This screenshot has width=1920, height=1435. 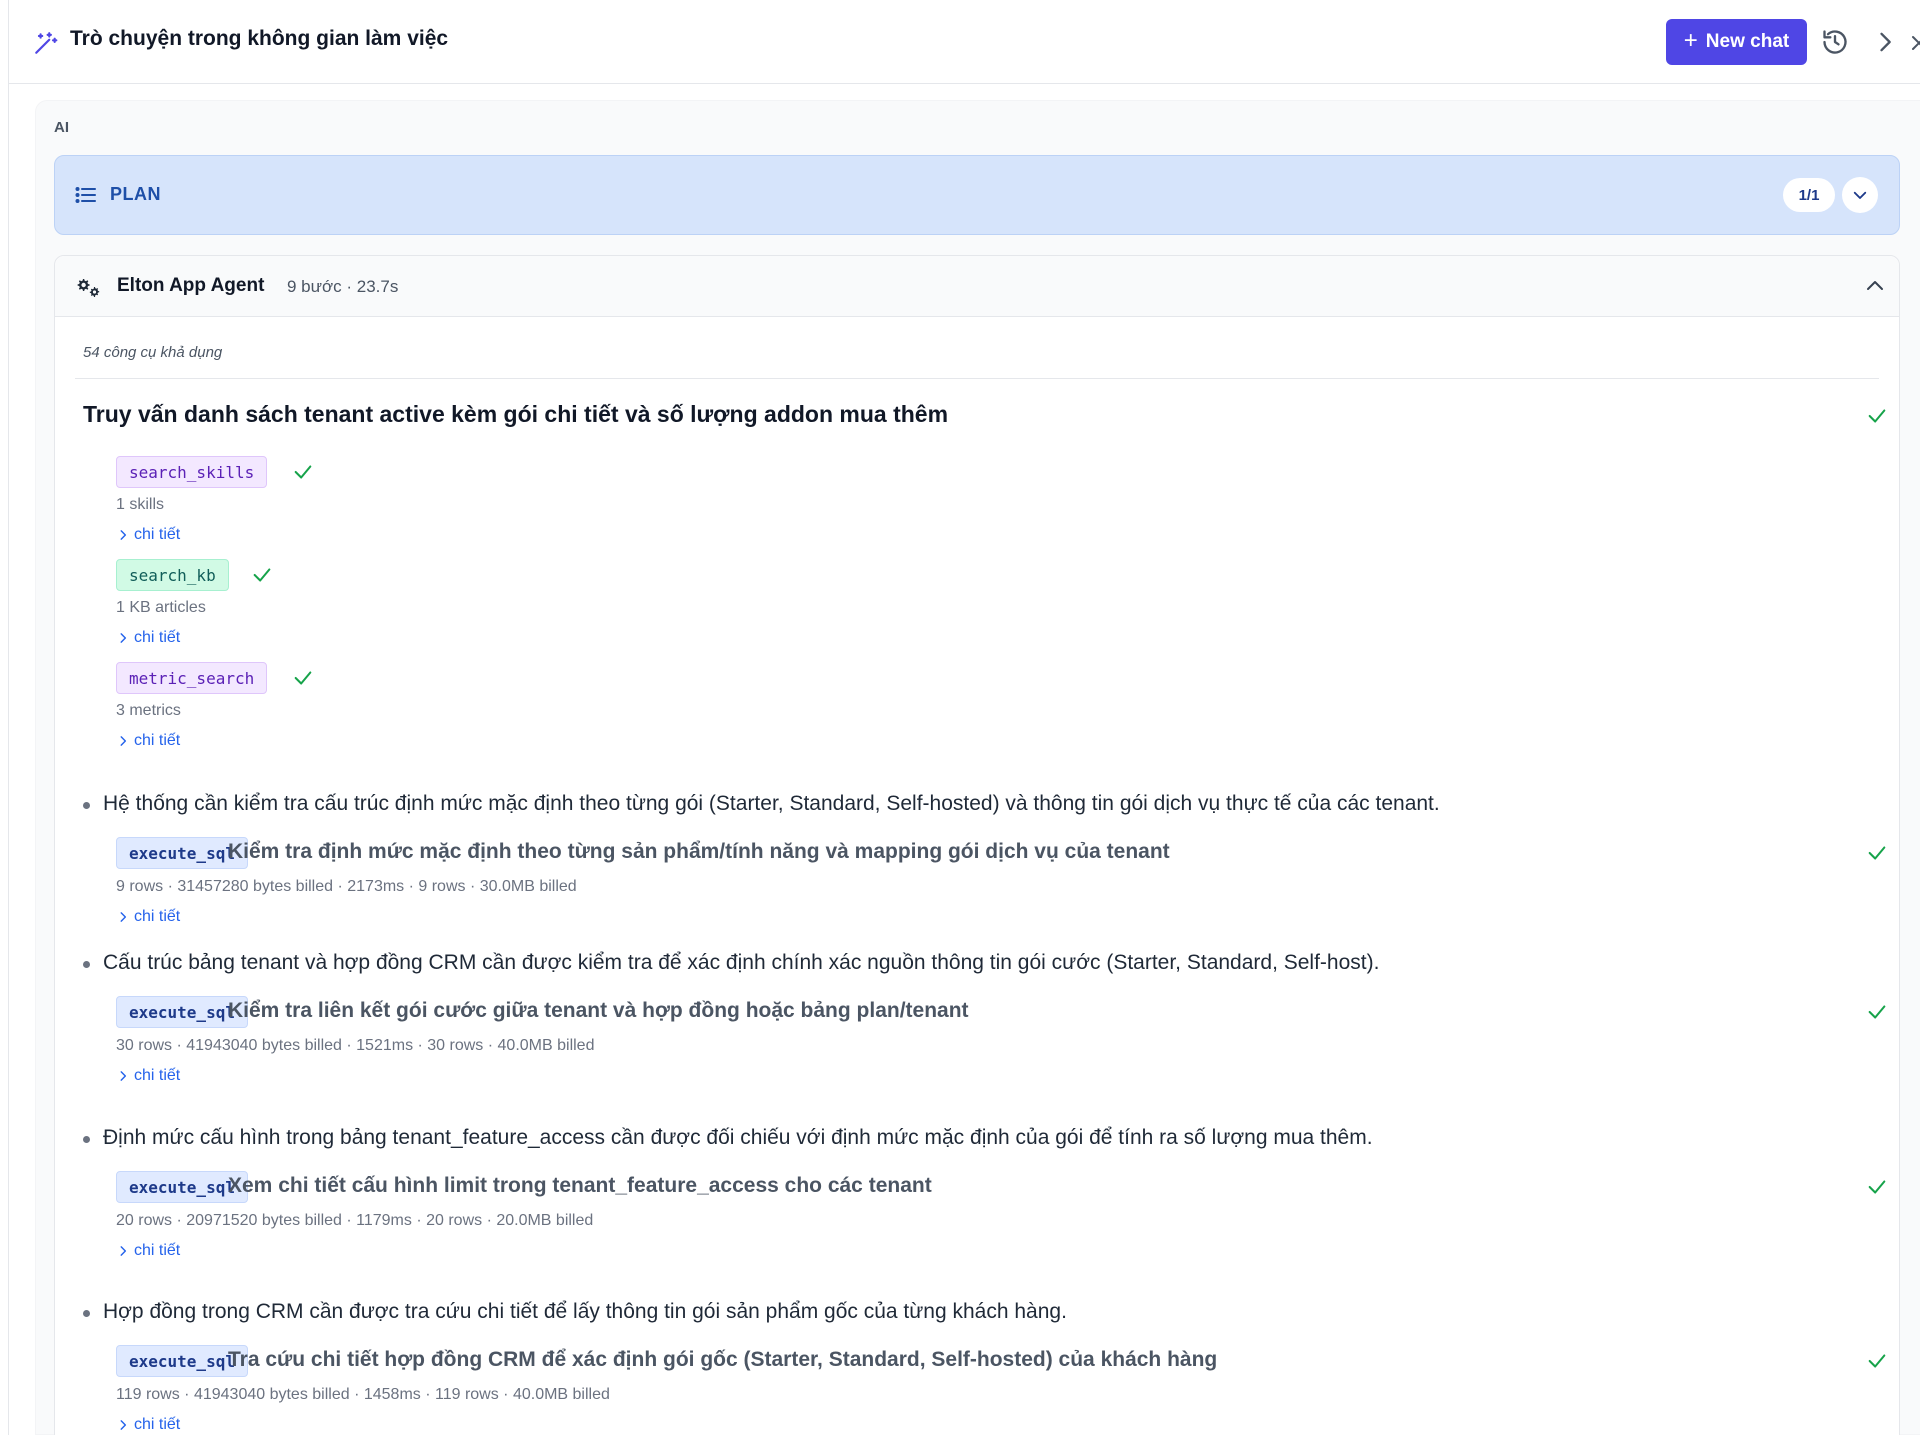 What do you see at coordinates (172, 575) in the screenshot?
I see `tool-tag-search-kb: search_kb` at bounding box center [172, 575].